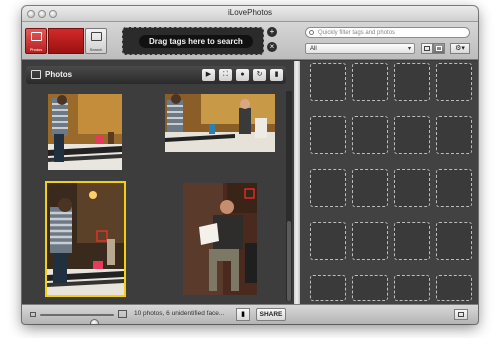  I want to click on delete-photos-button: ▮, so click(243, 314).